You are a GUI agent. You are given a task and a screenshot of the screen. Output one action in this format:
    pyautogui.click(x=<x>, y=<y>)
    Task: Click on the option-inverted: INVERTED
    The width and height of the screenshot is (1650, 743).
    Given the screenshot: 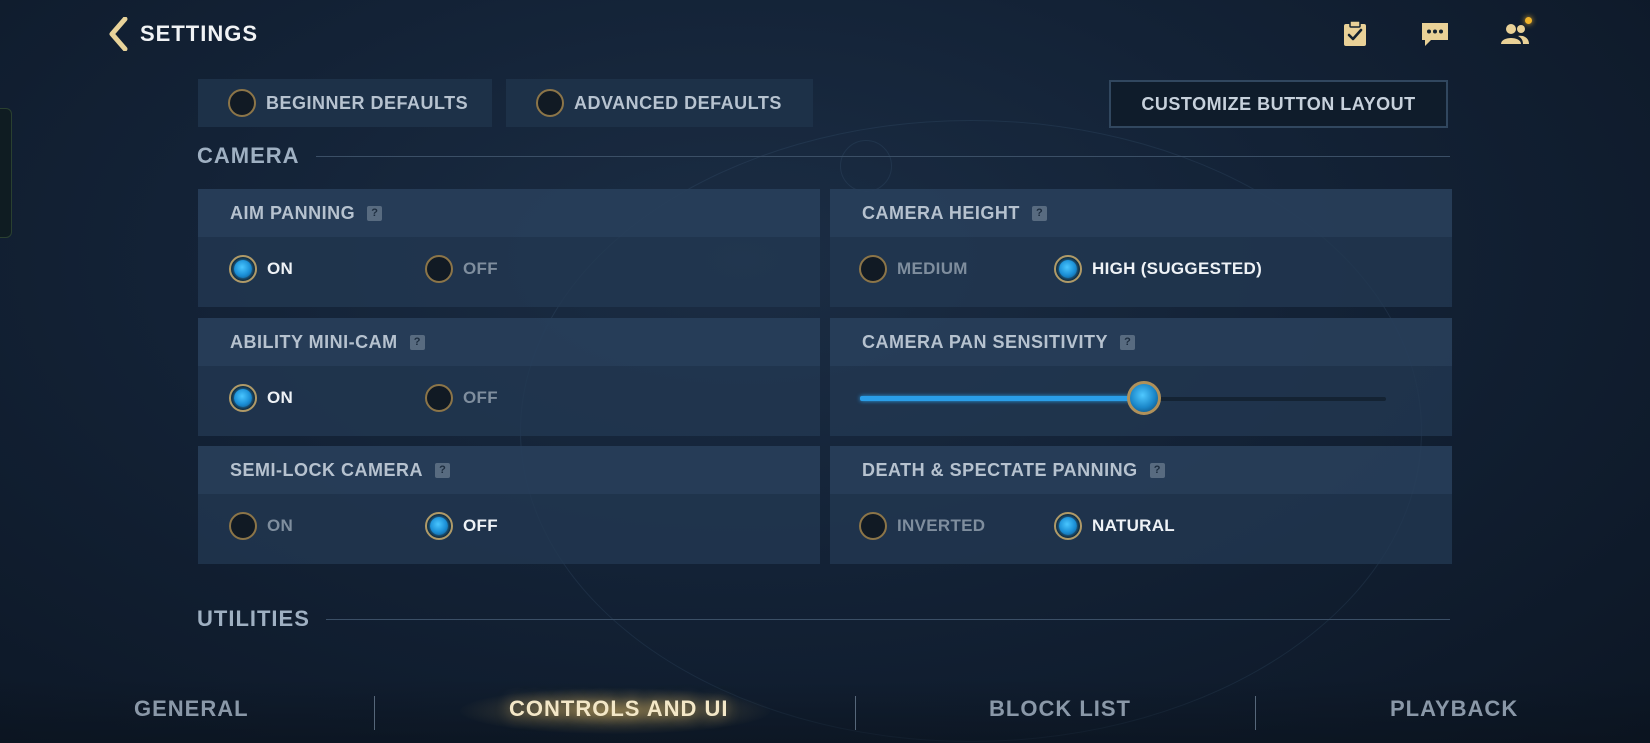 What is the action you would take?
    pyautogui.click(x=922, y=526)
    